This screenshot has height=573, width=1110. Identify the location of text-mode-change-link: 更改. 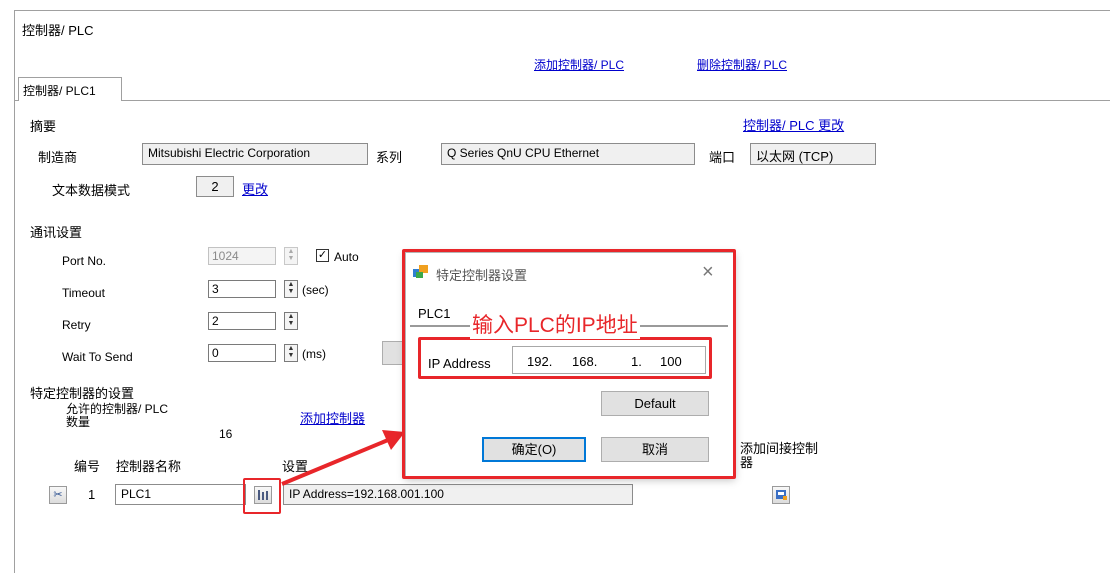
(255, 188).